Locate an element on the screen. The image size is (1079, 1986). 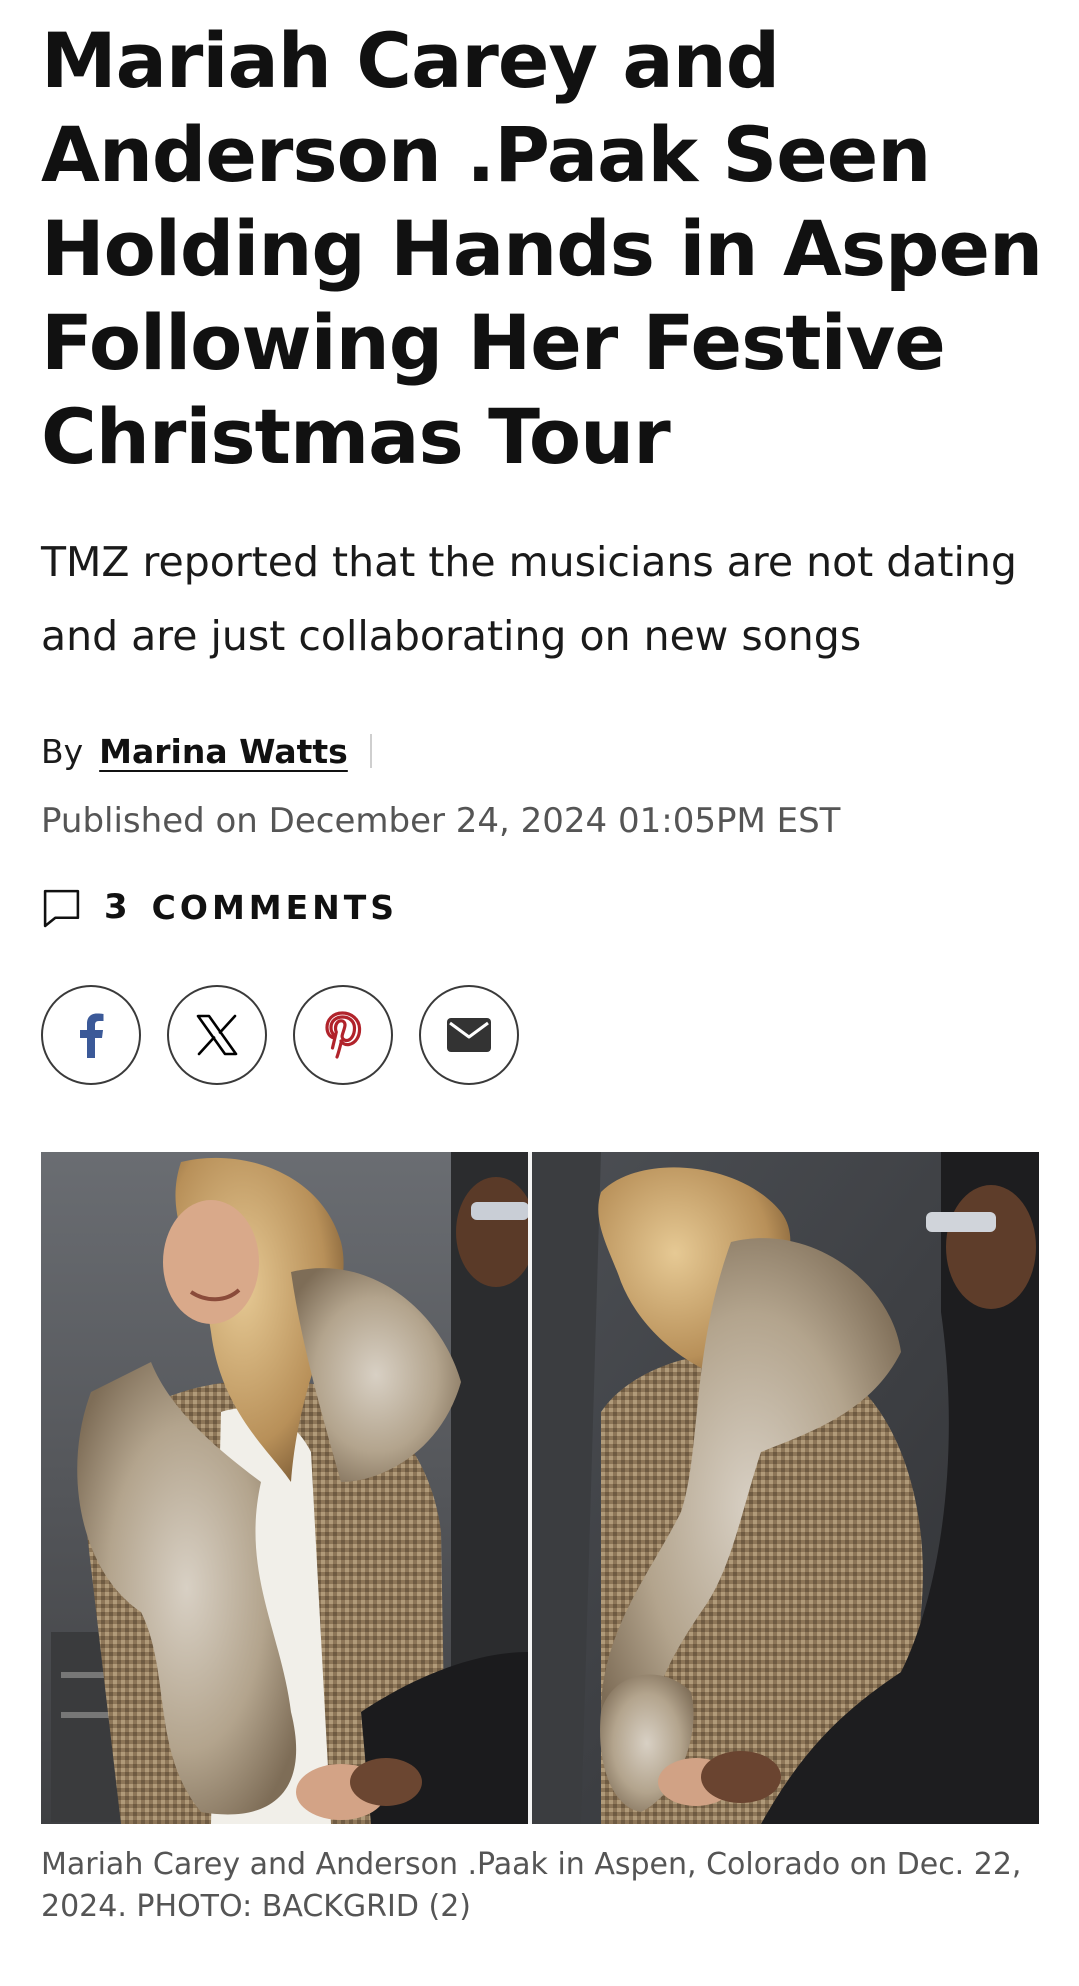
share-email-button is located at coordinates (469, 1035).